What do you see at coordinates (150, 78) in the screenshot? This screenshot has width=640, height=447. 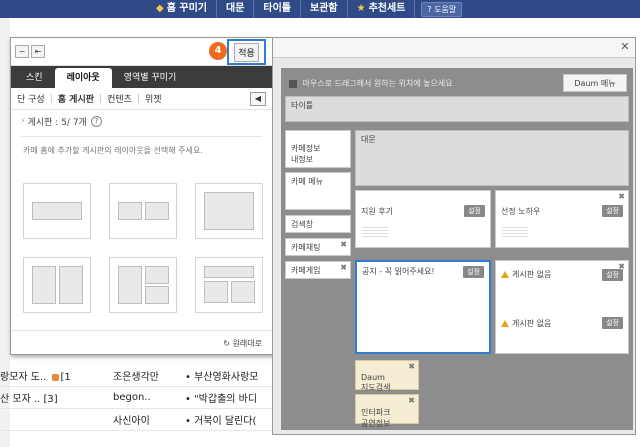 I see `tab-area-decorate: 영역별 꾸미기` at bounding box center [150, 78].